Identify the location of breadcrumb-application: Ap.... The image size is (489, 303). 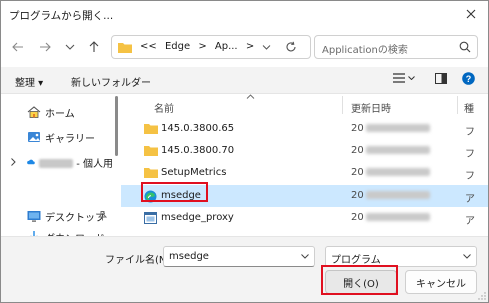
(226, 46).